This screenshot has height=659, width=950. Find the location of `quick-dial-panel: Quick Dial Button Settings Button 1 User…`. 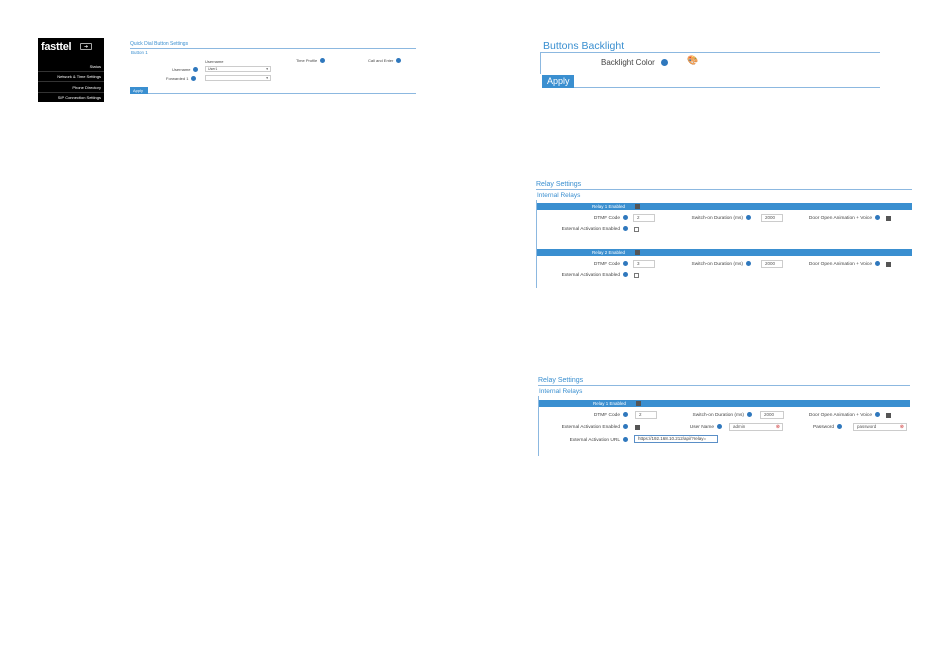

quick-dial-panel: Quick Dial Button Settings Button 1 User… is located at coordinates (273, 68).